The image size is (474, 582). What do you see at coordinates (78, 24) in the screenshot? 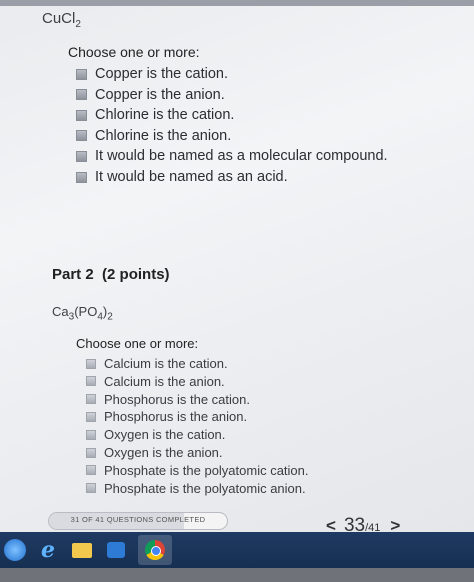
I see `formula-subscript: 2` at bounding box center [78, 24].